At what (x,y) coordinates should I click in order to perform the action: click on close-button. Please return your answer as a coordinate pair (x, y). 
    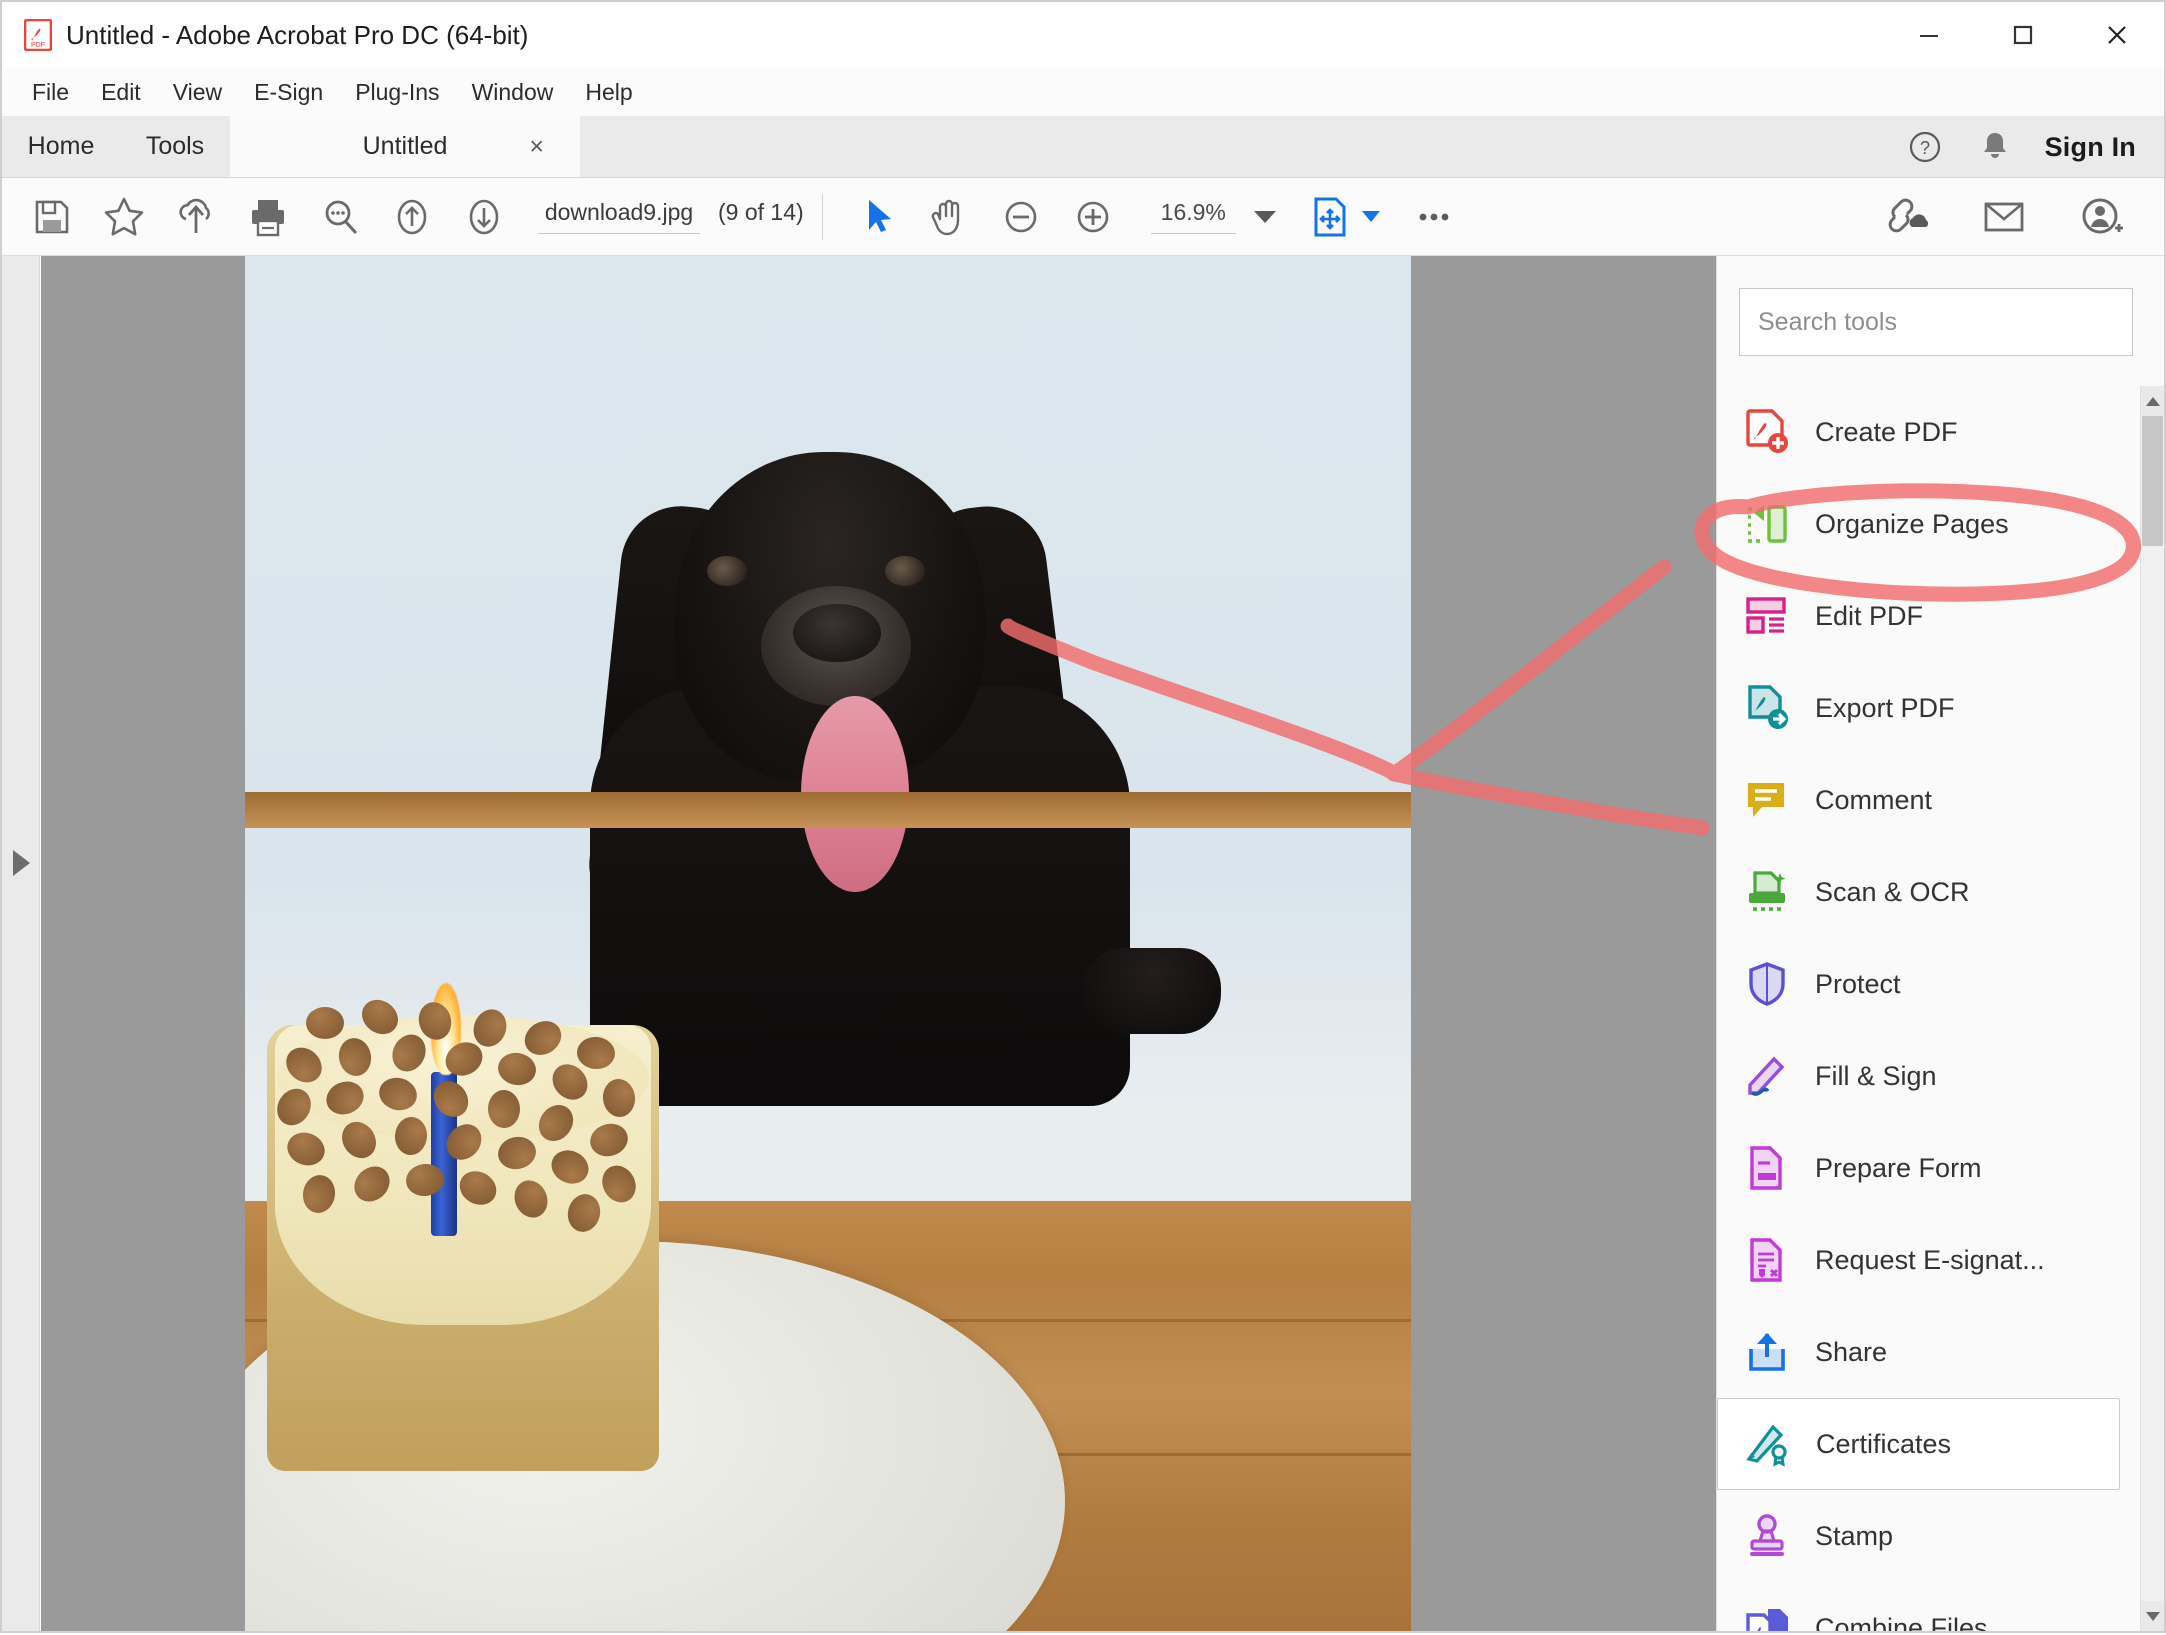
    Looking at the image, I should click on (2117, 35).